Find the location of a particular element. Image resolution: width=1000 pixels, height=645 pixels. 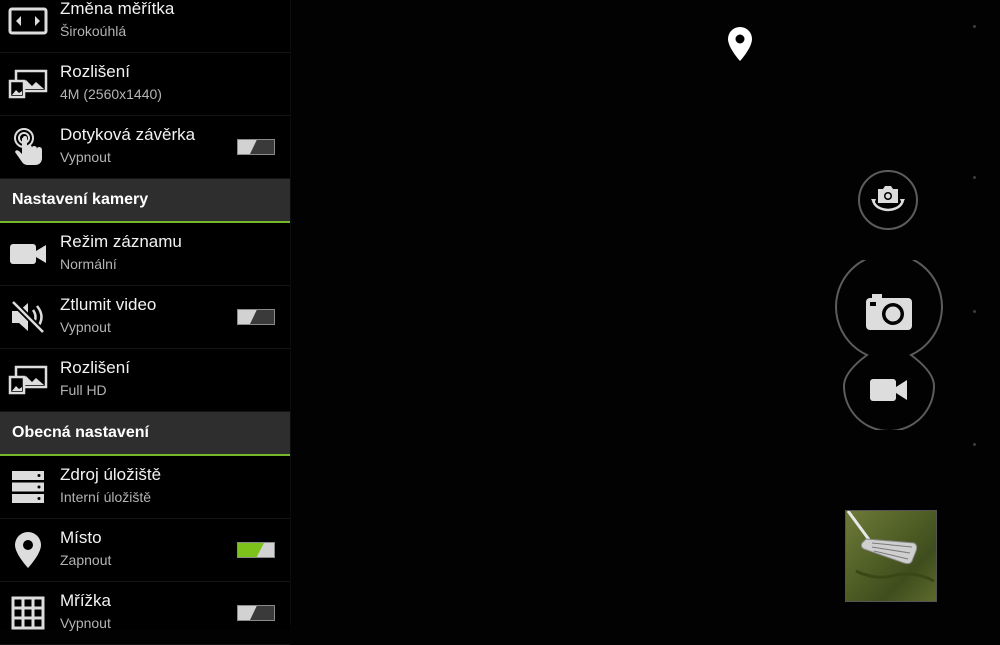

mute-video-toggle is located at coordinates (256, 317).